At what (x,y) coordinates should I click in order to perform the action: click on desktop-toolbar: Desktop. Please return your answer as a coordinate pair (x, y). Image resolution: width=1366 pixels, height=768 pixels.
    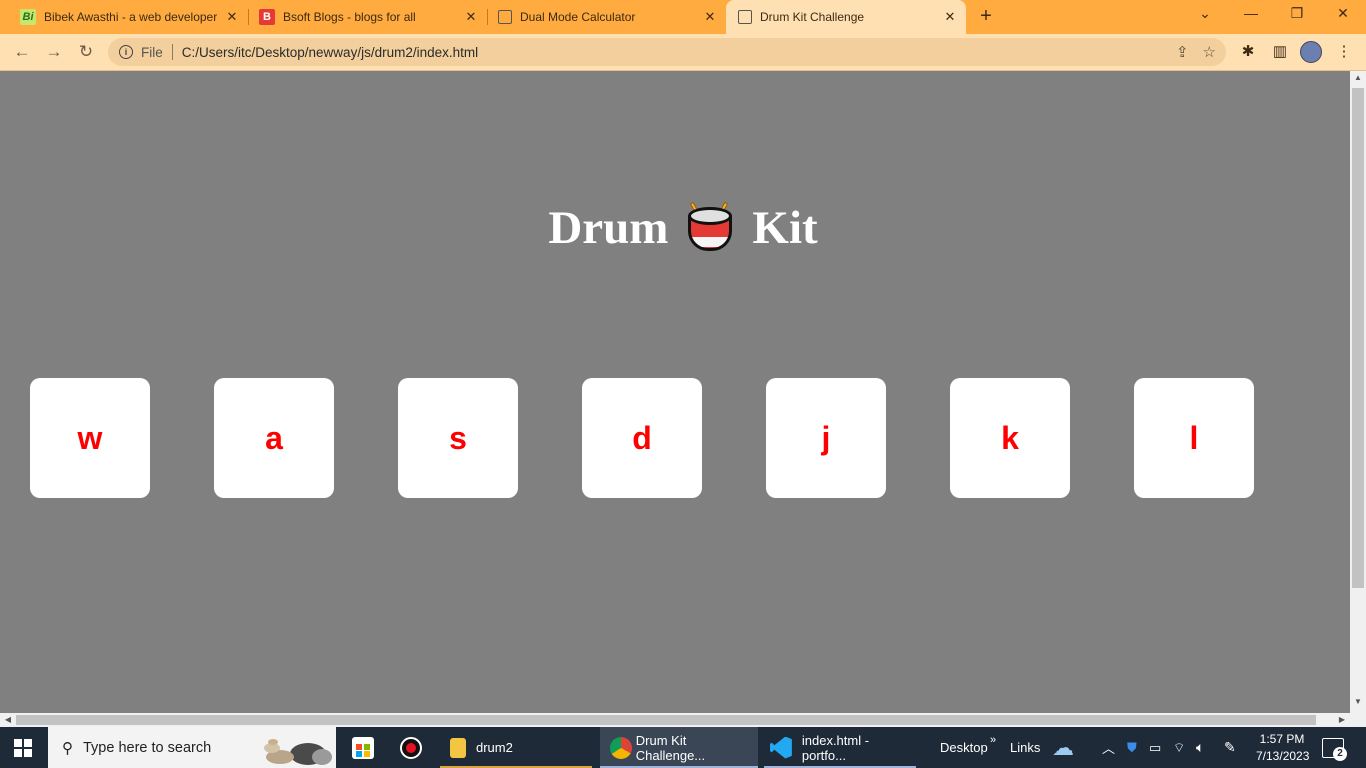
    Looking at the image, I should click on (964, 747).